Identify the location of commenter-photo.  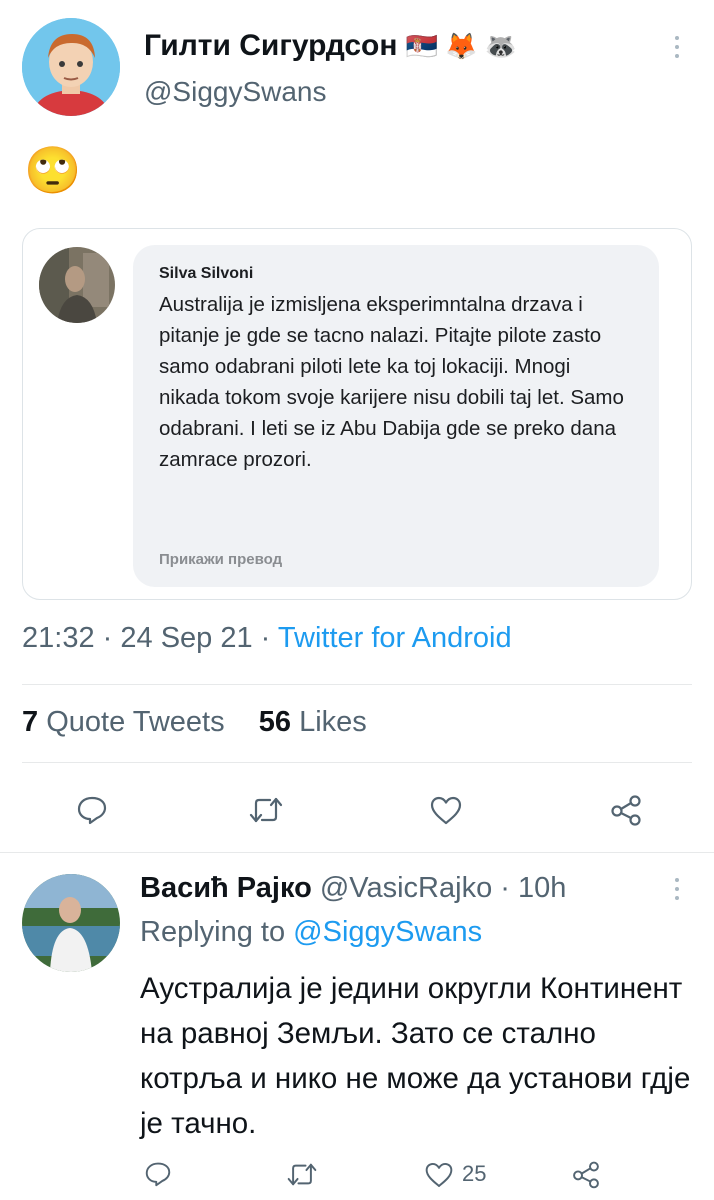
(77, 285).